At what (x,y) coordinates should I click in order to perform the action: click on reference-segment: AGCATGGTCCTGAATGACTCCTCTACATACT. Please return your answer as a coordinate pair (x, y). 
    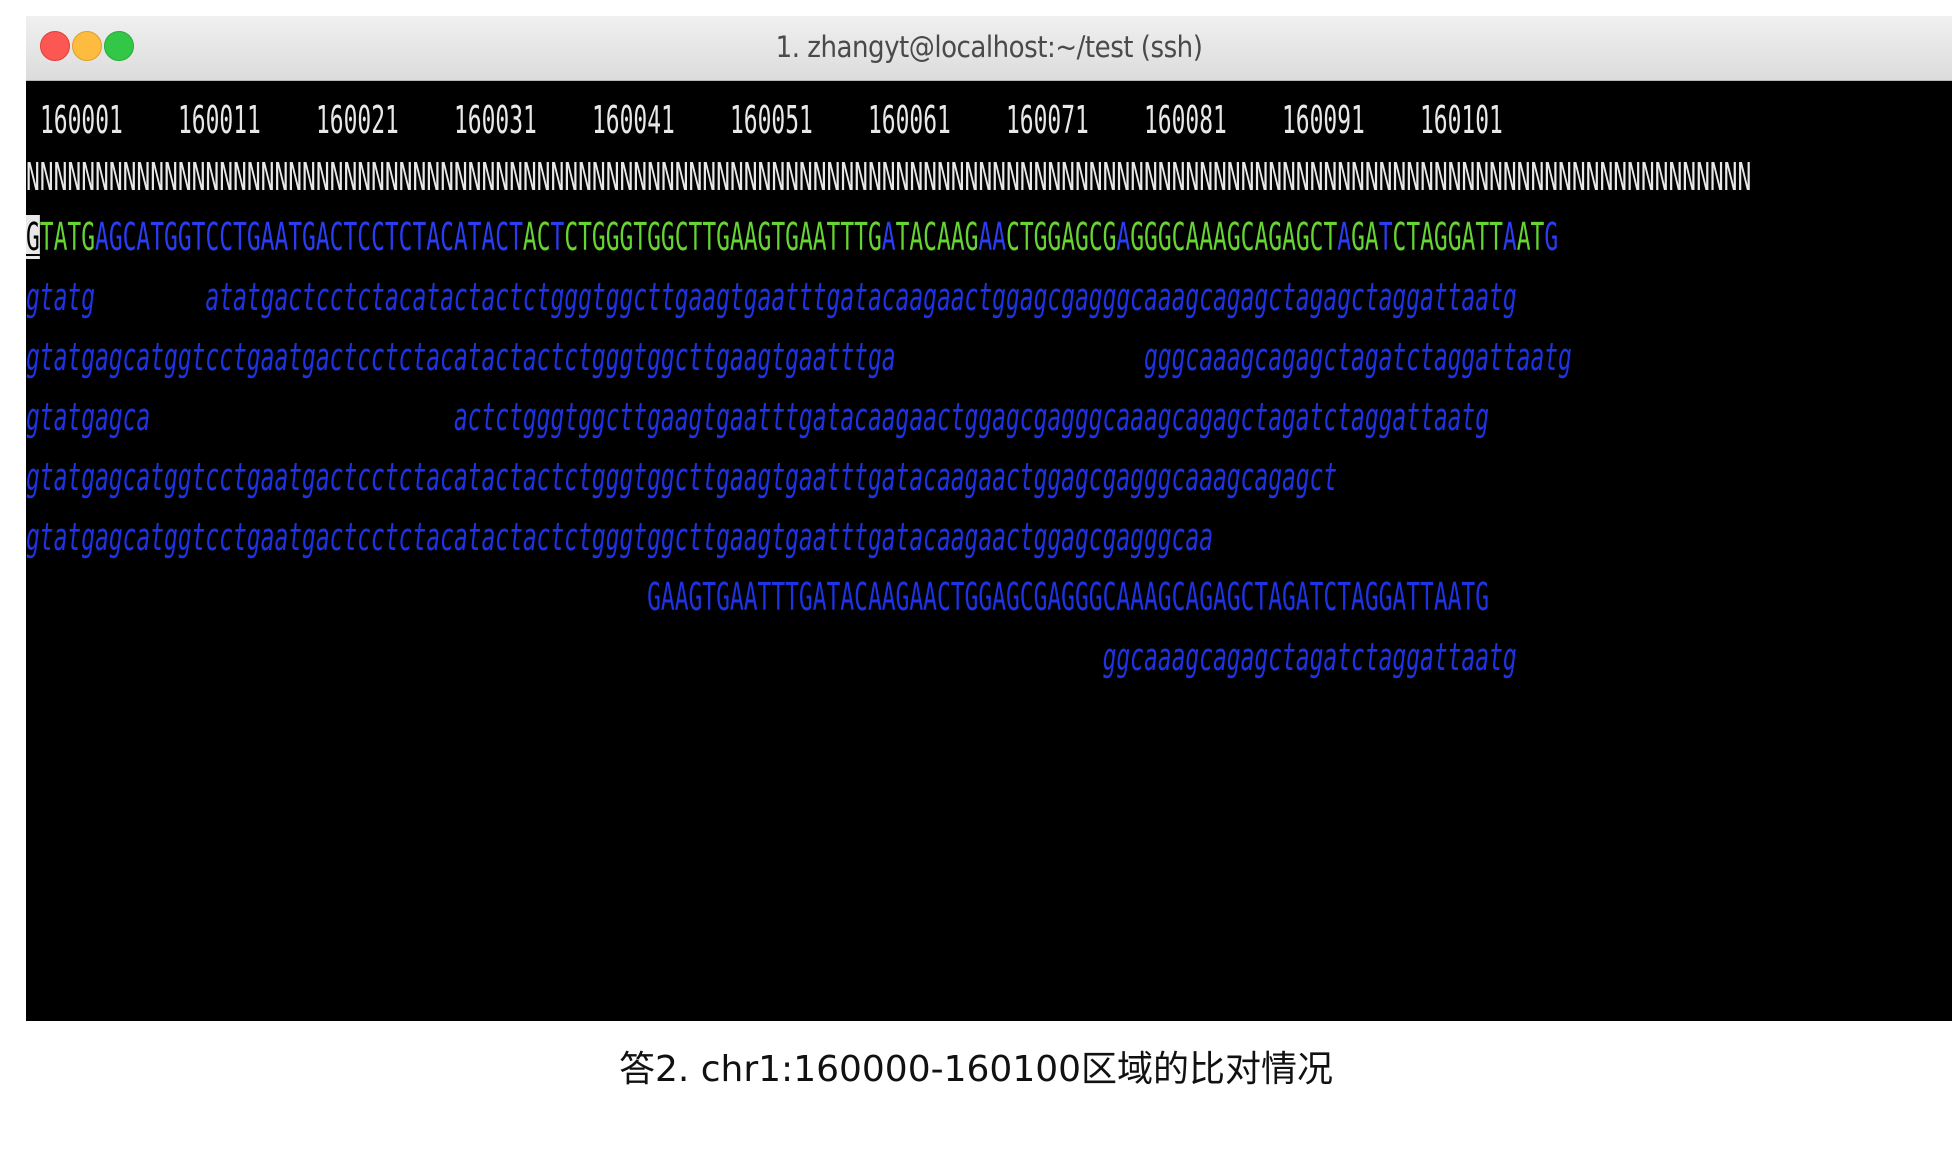
    Looking at the image, I should click on (309, 237).